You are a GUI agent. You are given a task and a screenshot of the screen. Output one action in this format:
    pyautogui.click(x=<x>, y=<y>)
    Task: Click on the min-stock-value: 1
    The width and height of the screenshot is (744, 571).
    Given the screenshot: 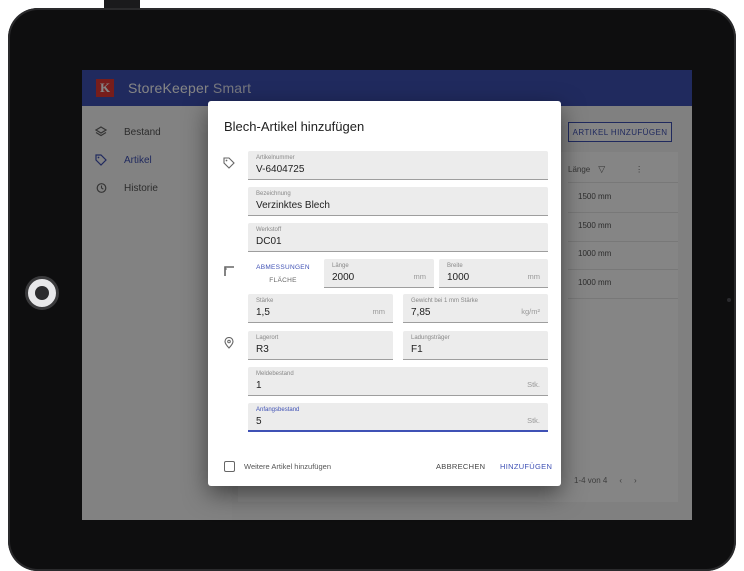 What is the action you would take?
    pyautogui.click(x=259, y=385)
    